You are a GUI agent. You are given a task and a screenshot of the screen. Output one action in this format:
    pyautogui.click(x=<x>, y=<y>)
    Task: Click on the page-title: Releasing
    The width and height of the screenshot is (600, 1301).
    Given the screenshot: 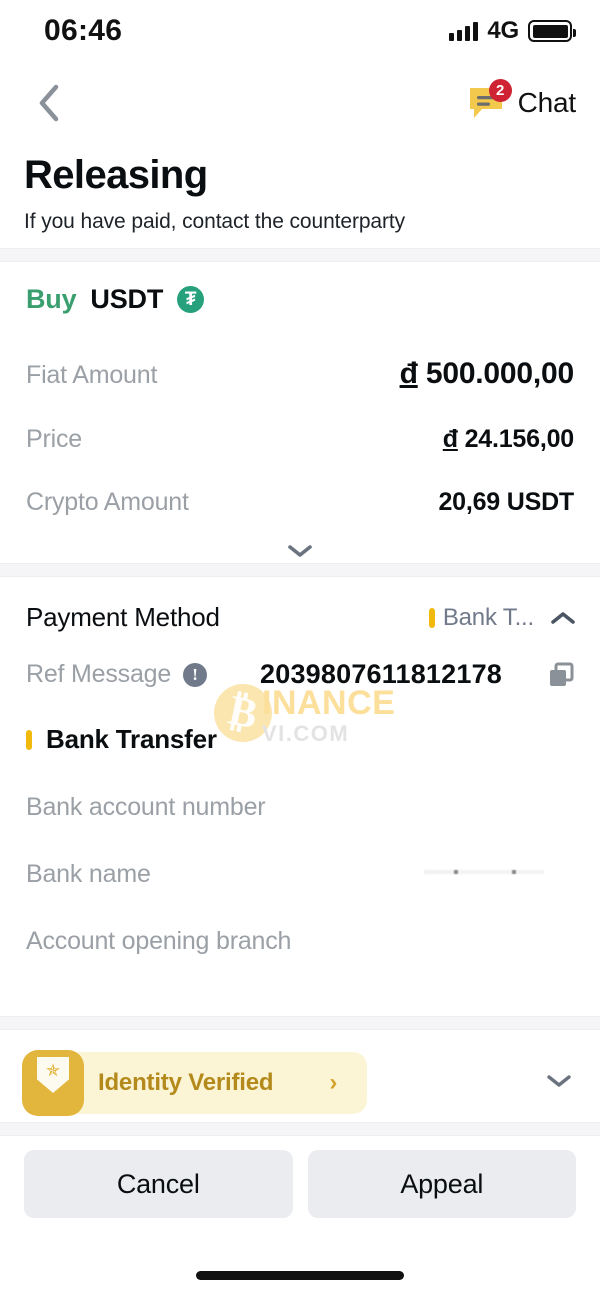 What is the action you would take?
    pyautogui.click(x=116, y=175)
    